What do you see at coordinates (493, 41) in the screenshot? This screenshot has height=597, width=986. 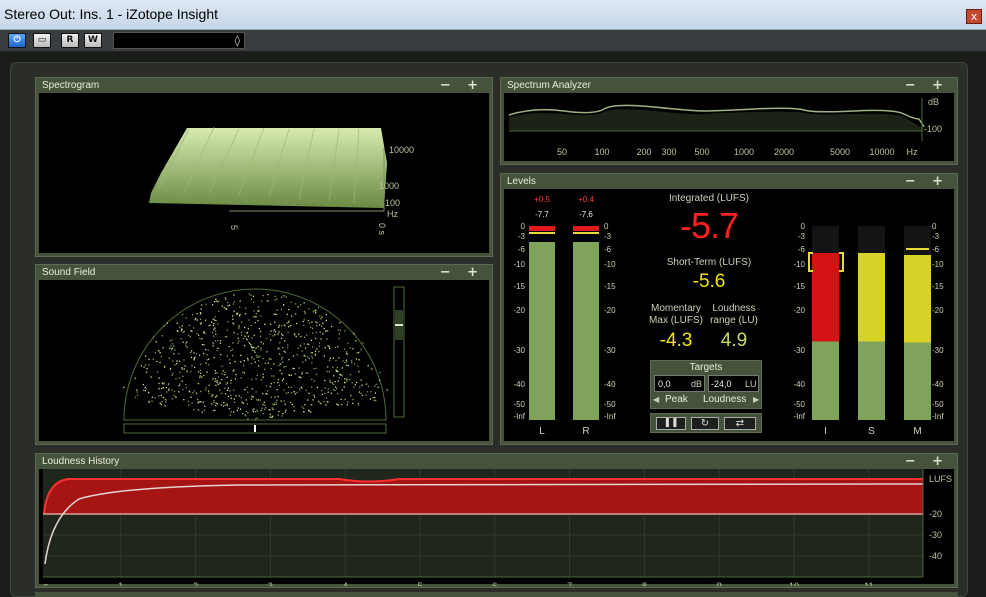 I see `plugin-toolbar: ⏻ ▭ R W ◊` at bounding box center [493, 41].